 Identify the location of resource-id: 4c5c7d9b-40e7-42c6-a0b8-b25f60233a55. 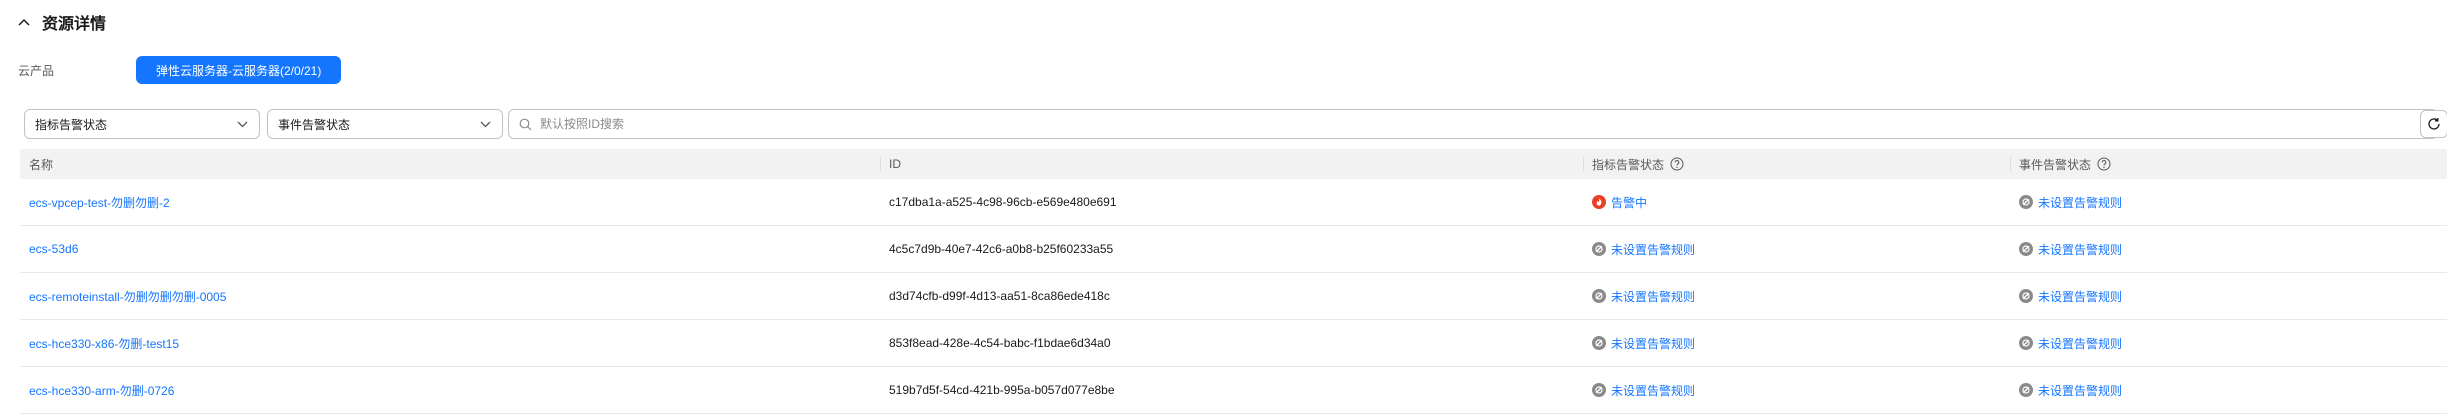
(1001, 249).